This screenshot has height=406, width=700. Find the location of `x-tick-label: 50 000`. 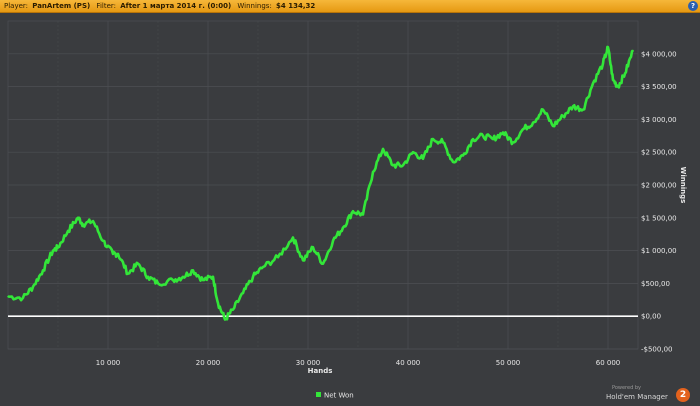

x-tick-label: 50 000 is located at coordinates (508, 363).